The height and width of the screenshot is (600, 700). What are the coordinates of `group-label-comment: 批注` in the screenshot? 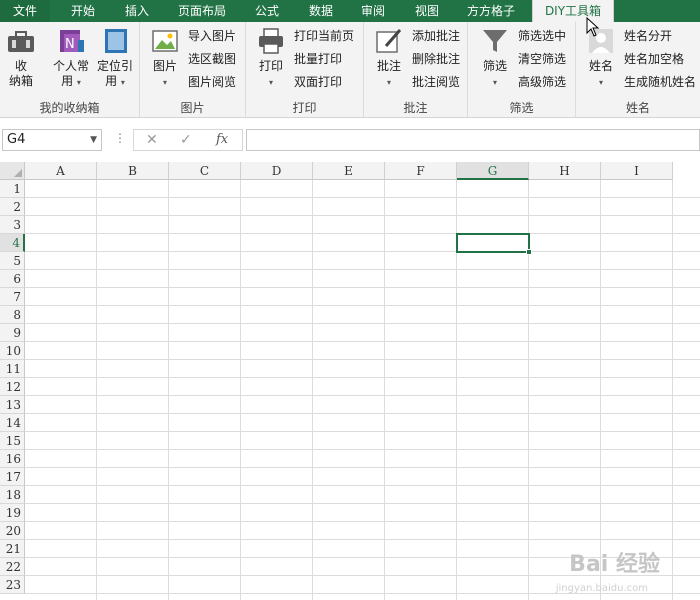 It's located at (415, 108).